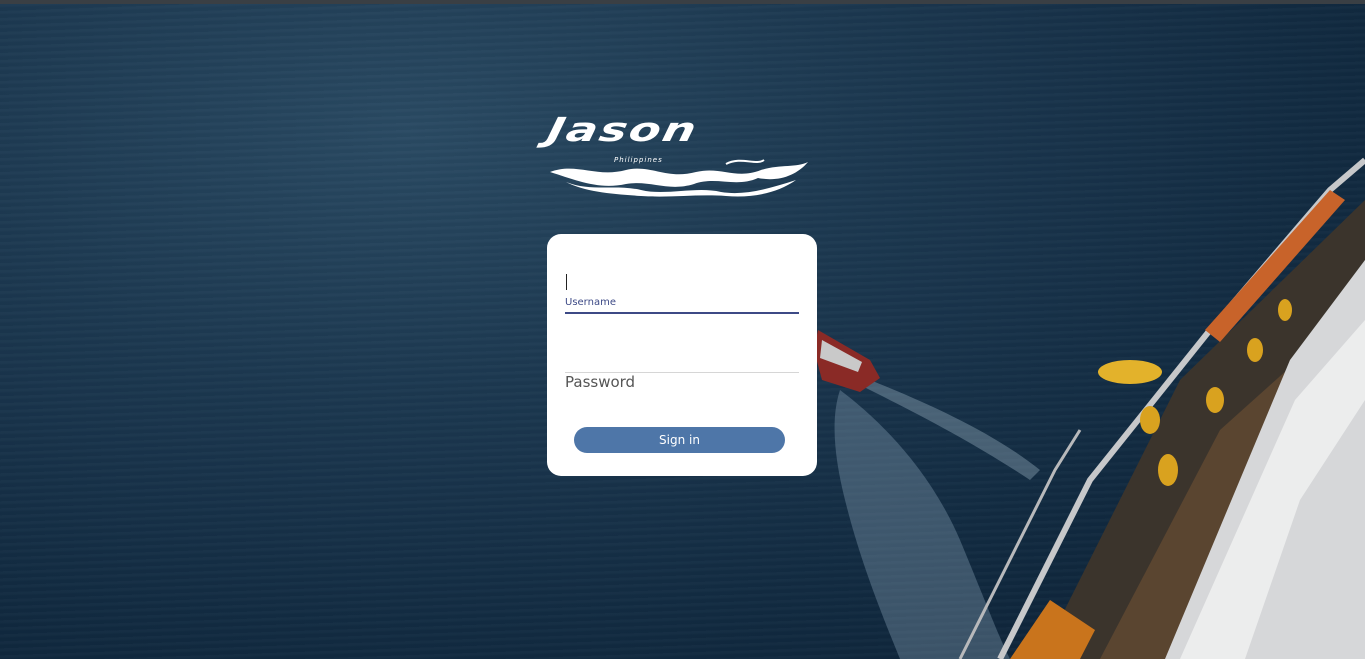 Image resolution: width=1365 pixels, height=659 pixels. What do you see at coordinates (678, 154) in the screenshot?
I see `jason-logo: Jason Philippines` at bounding box center [678, 154].